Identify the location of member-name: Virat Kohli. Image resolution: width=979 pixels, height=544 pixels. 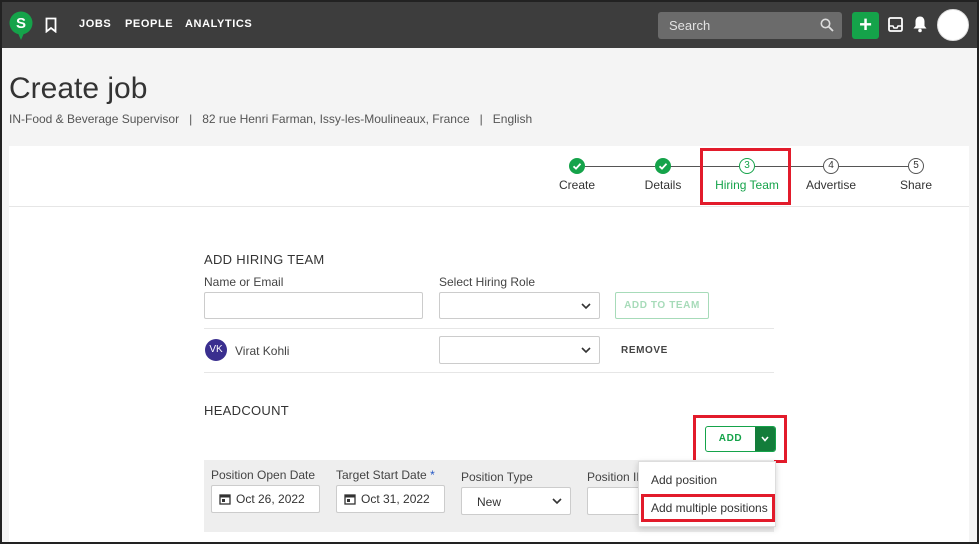
(262, 351).